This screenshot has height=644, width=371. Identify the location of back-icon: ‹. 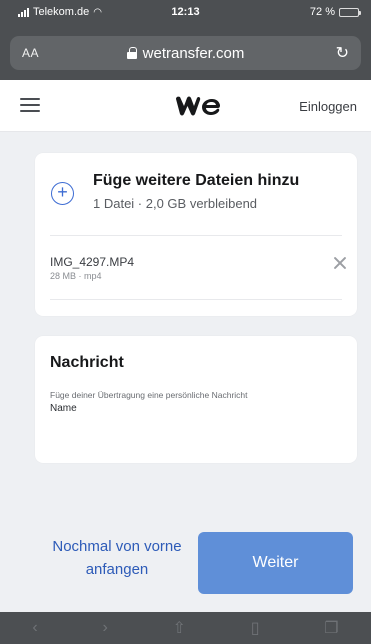
(34, 628).